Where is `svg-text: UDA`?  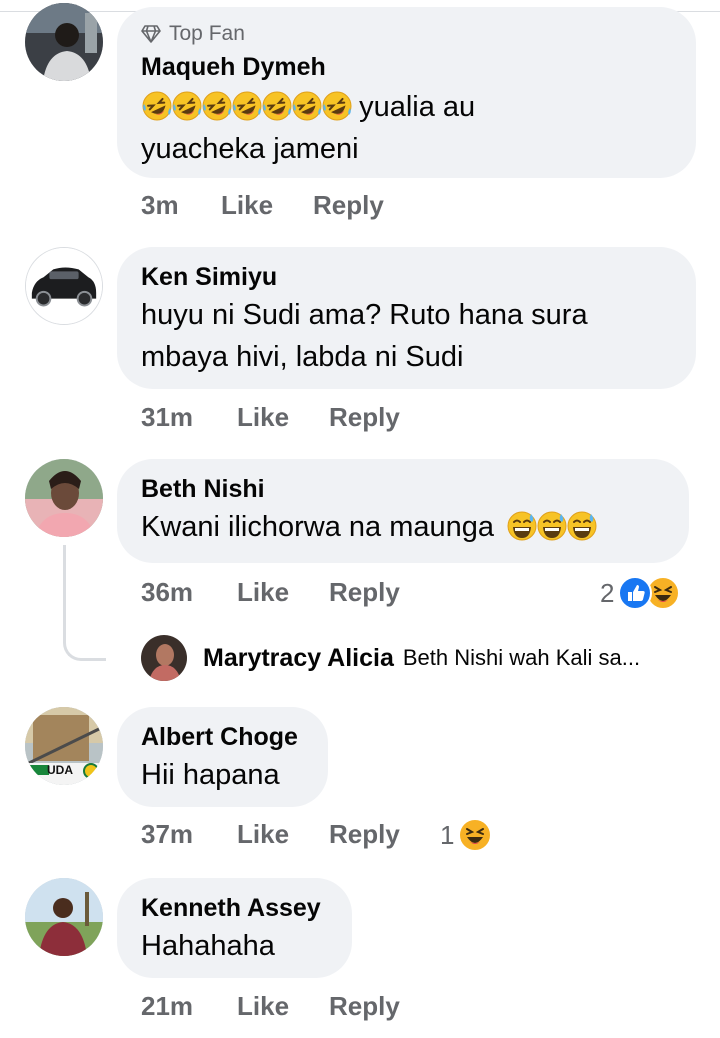
svg-text: UDA is located at coordinates (60, 770).